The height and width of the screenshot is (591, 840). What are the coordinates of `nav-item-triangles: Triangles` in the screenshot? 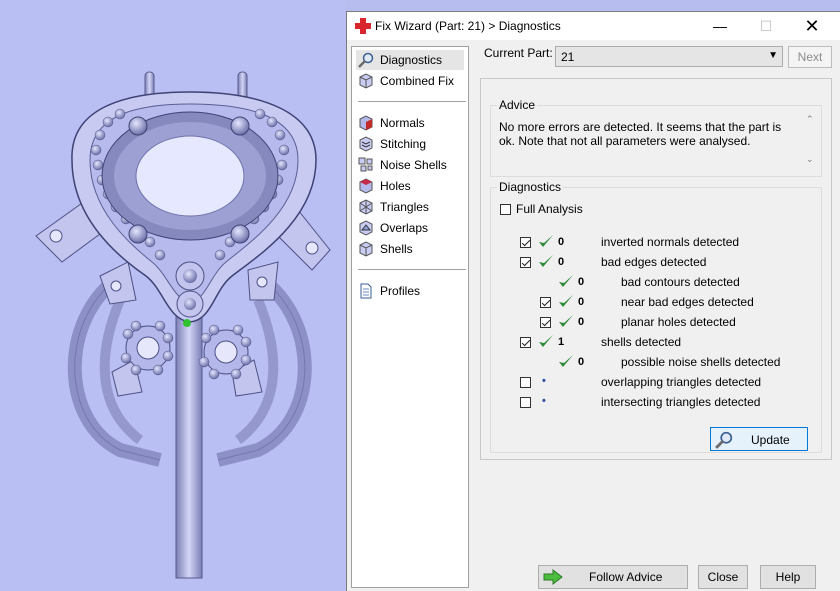 It's located at (410, 207).